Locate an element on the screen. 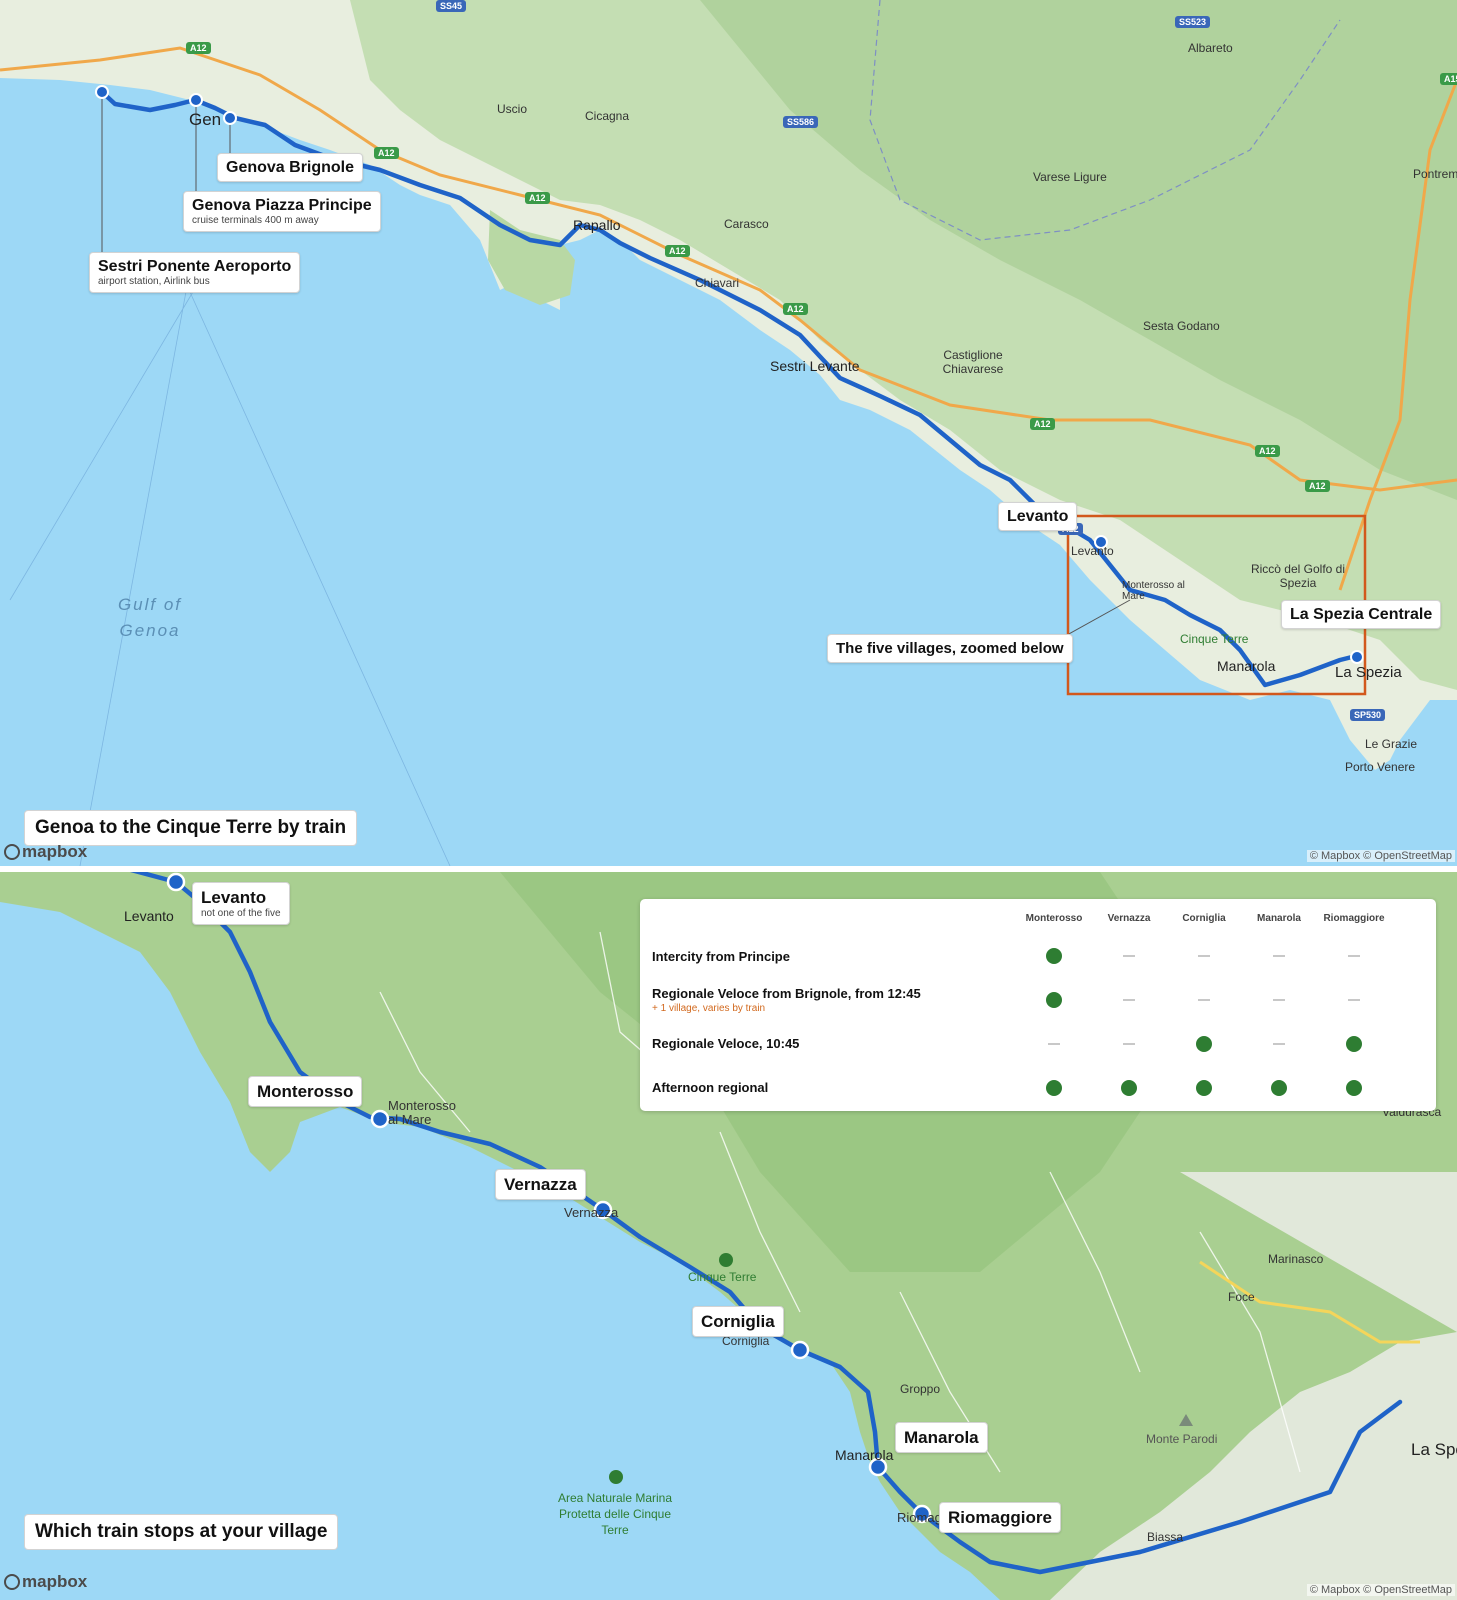  station-label-la-spezia: La Spezia Centrale is located at coordinates (1361, 614).